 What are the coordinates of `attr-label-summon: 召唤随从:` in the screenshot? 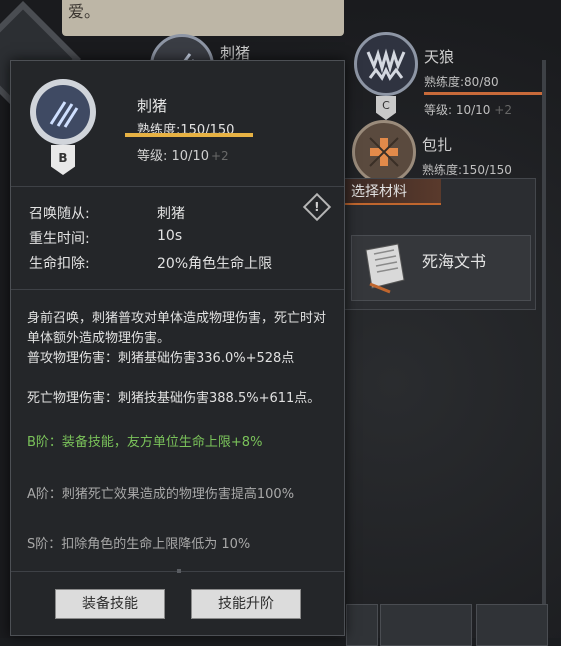 It's located at (59, 214).